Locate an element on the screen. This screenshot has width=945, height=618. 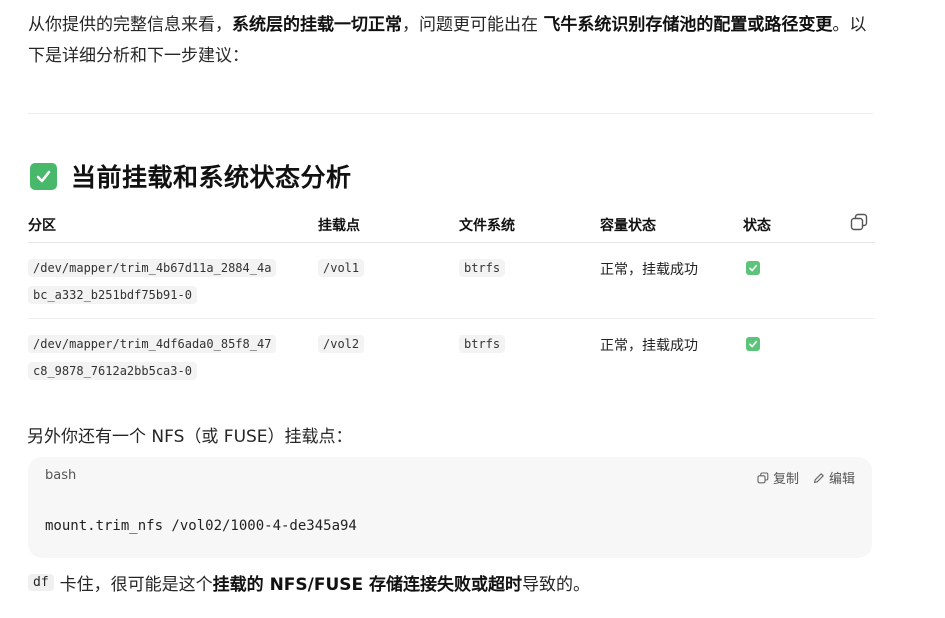
intro-bold-1: 系统层的挂载一切正常 is located at coordinates (317, 25).